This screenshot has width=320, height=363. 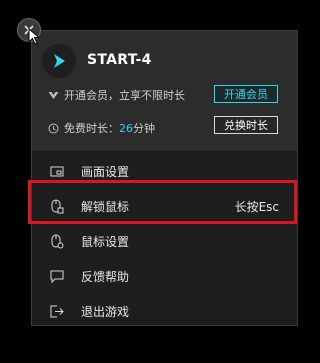 What do you see at coordinates (105, 172) in the screenshot?
I see `menu-item-label: 画面设置` at bounding box center [105, 172].